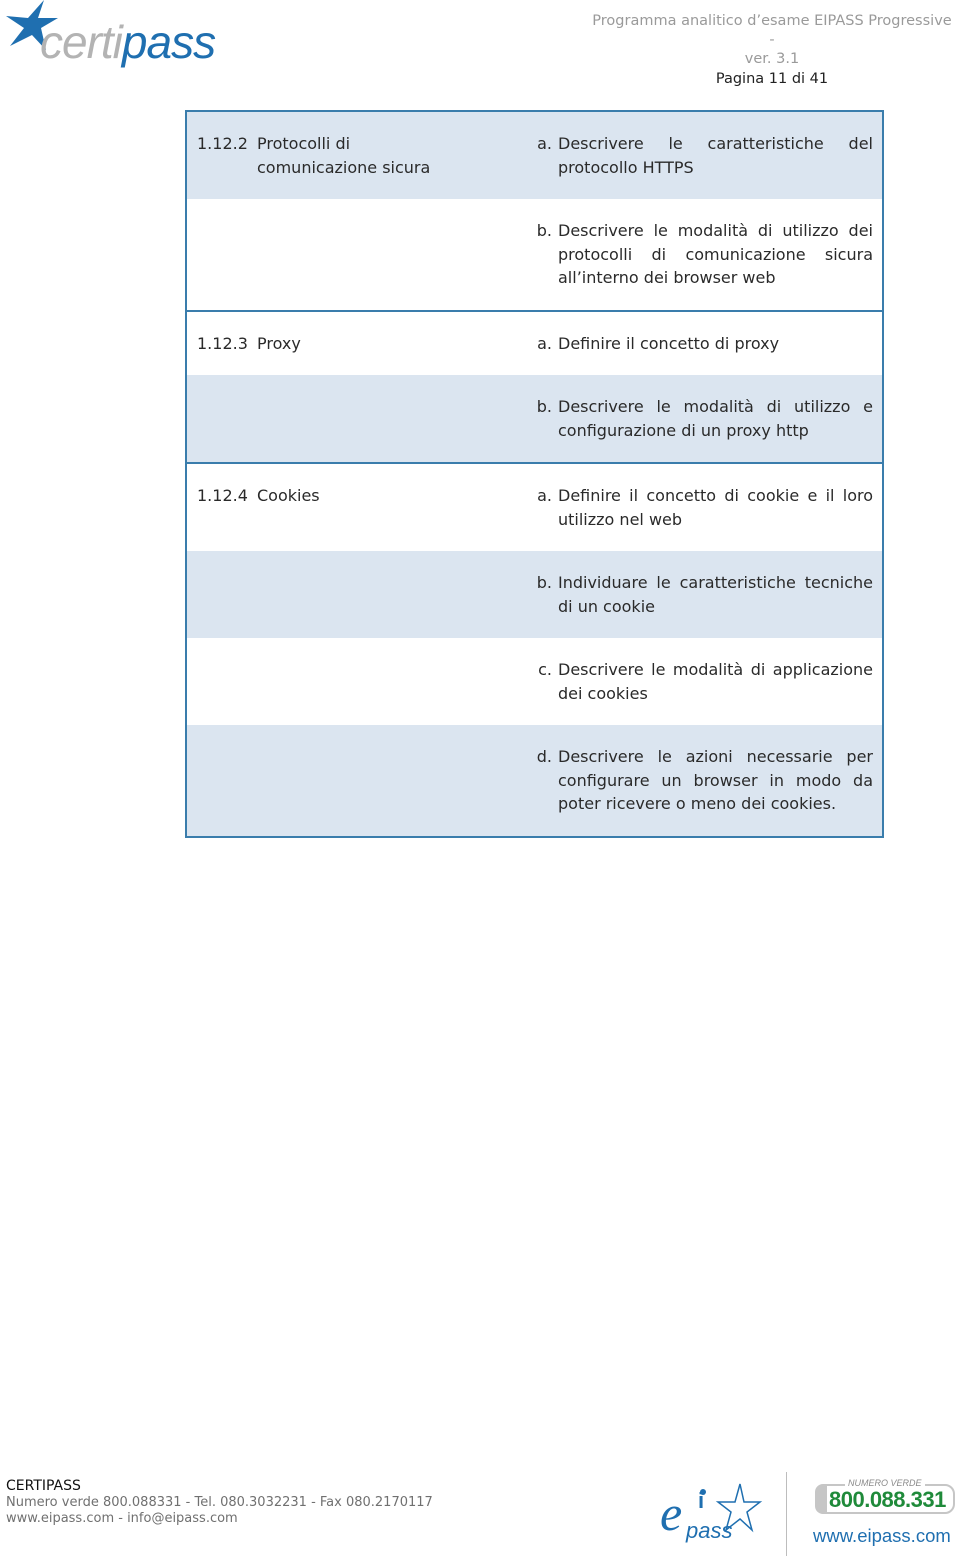  Describe the element at coordinates (344, 155) in the screenshot. I see `topic-title: Protocolli di comunicazione sicura` at that location.